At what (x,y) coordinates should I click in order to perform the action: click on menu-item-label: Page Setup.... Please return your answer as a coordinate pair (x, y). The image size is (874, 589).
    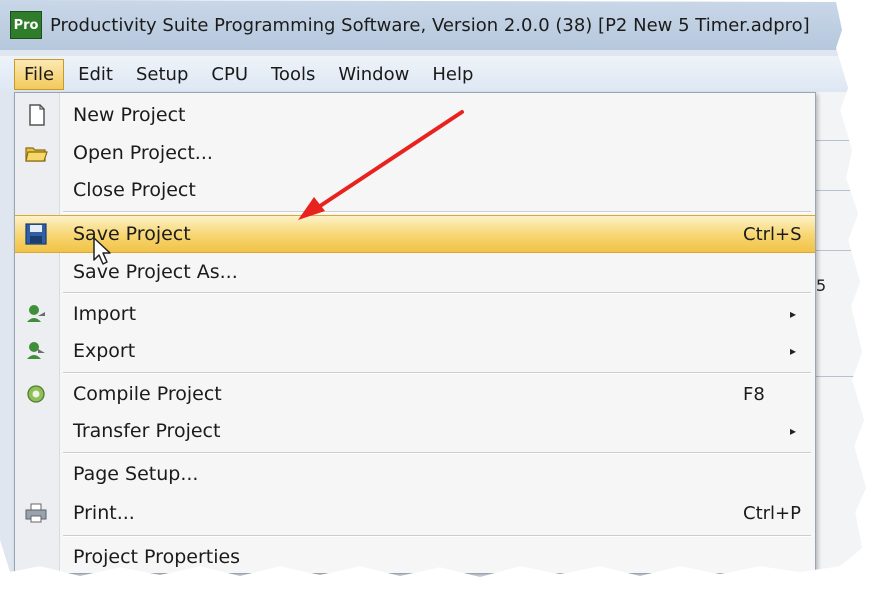
    Looking at the image, I should click on (136, 474).